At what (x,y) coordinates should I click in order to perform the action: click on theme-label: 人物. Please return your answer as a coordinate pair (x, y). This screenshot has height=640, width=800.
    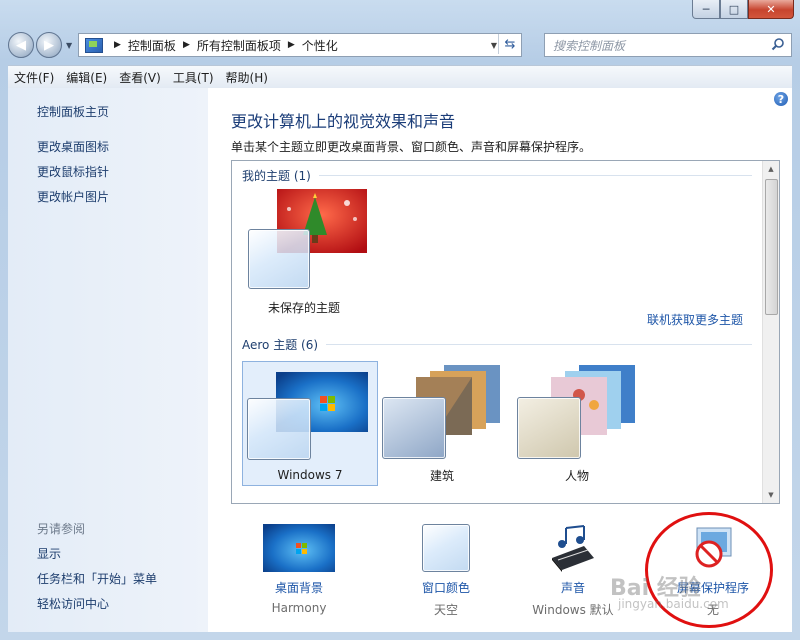
    Looking at the image, I should click on (576, 476).